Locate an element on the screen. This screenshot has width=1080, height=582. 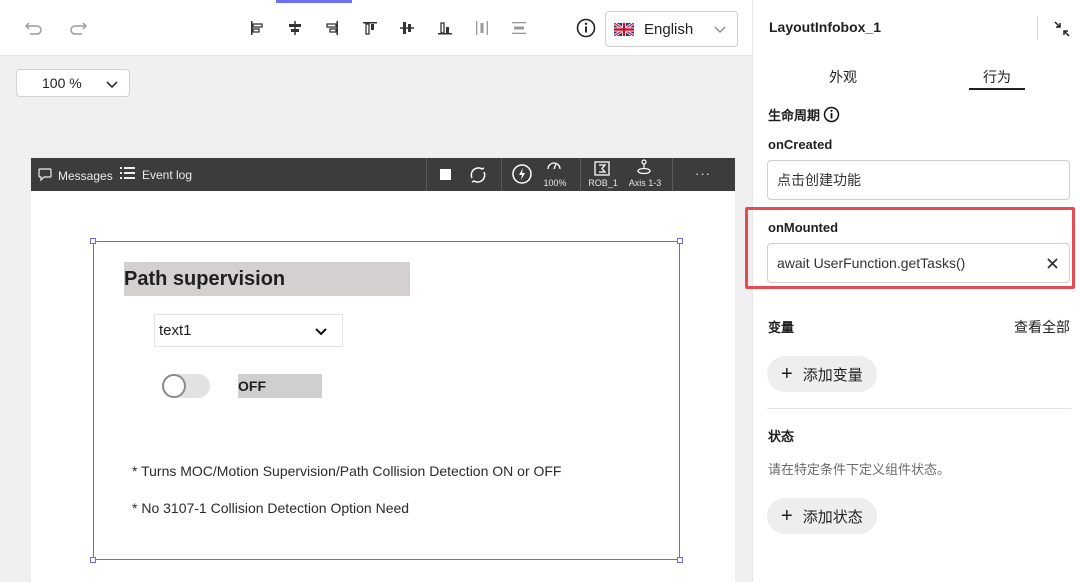
widget-dropdown: text1 is located at coordinates (248, 330).